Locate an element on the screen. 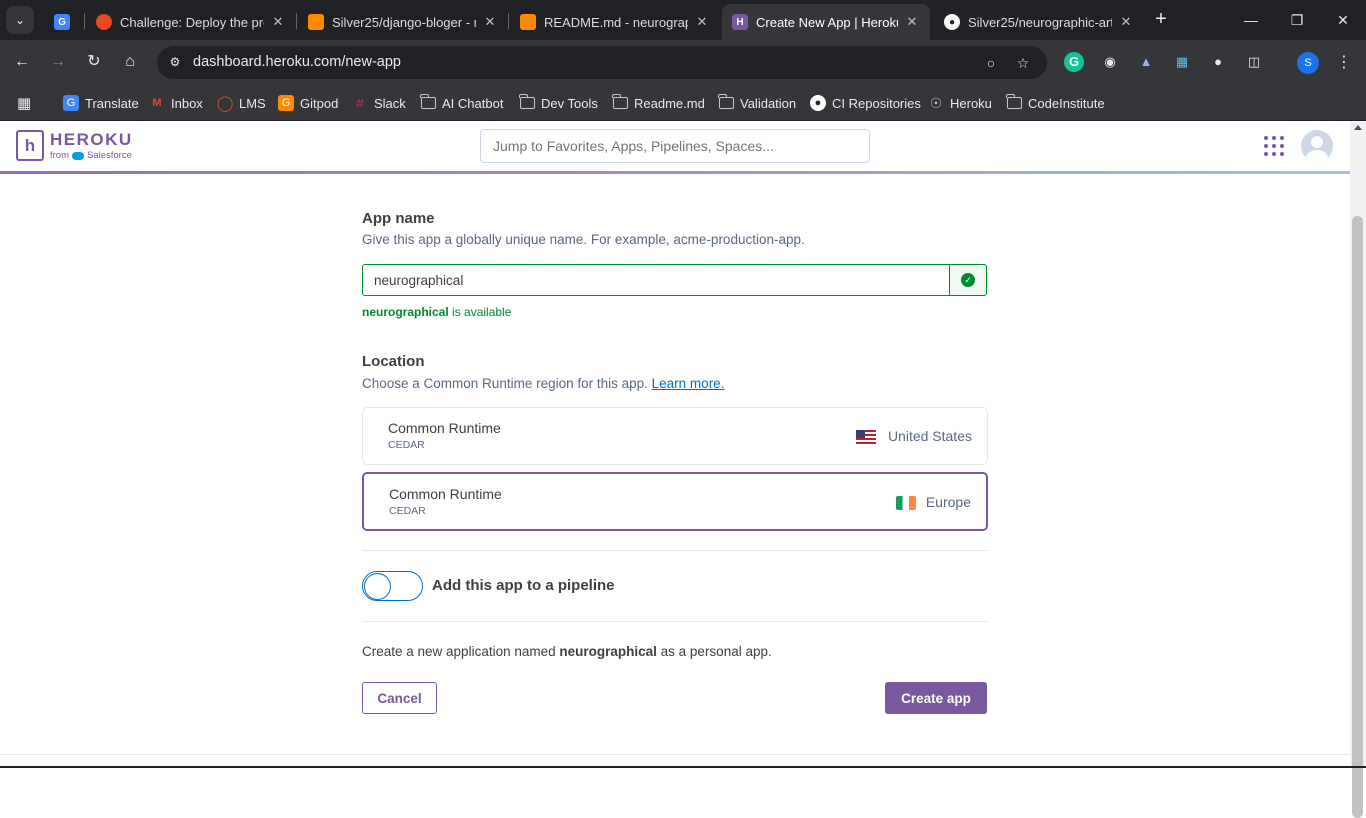 This screenshot has height=818, width=1366. bookmark-lms: ◯ LMS is located at coordinates (241, 103).